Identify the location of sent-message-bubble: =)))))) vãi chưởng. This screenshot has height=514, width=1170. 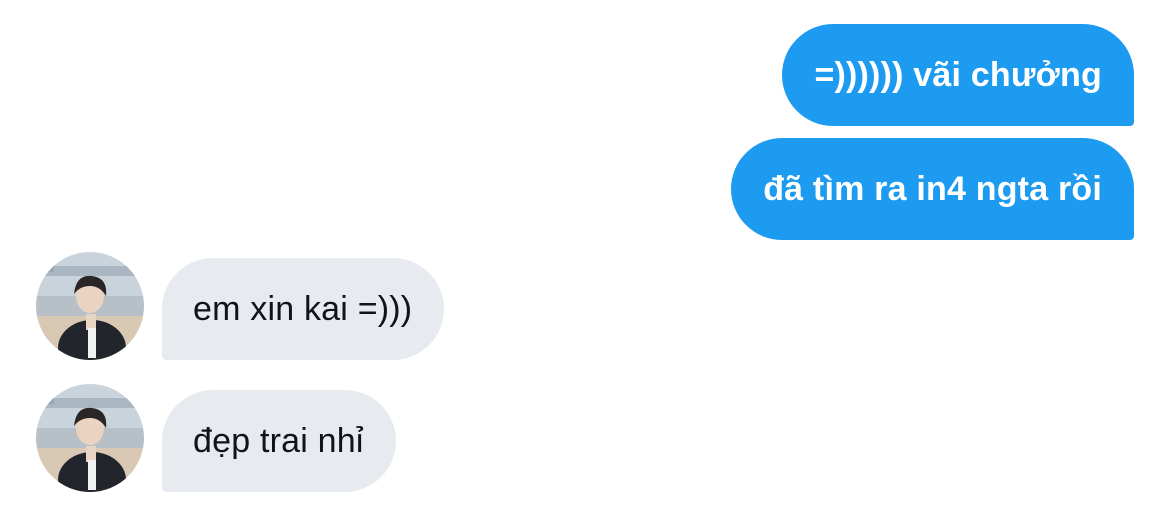
(958, 75).